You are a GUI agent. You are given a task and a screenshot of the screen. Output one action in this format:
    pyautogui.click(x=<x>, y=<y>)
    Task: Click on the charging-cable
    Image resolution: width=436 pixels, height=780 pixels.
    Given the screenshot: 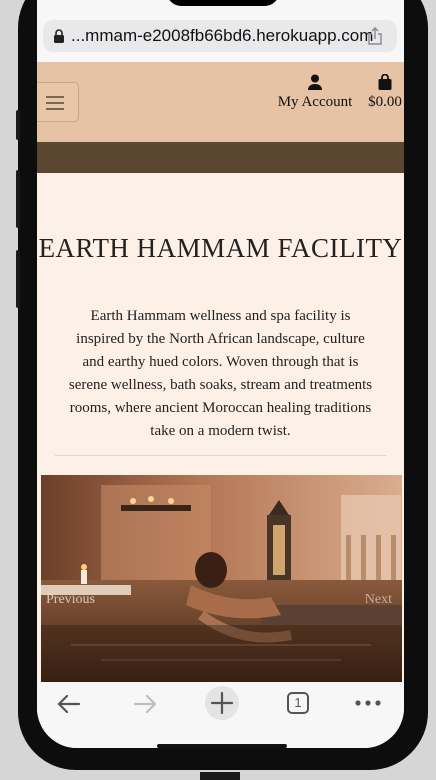 What is the action you would take?
    pyautogui.click(x=220, y=776)
    